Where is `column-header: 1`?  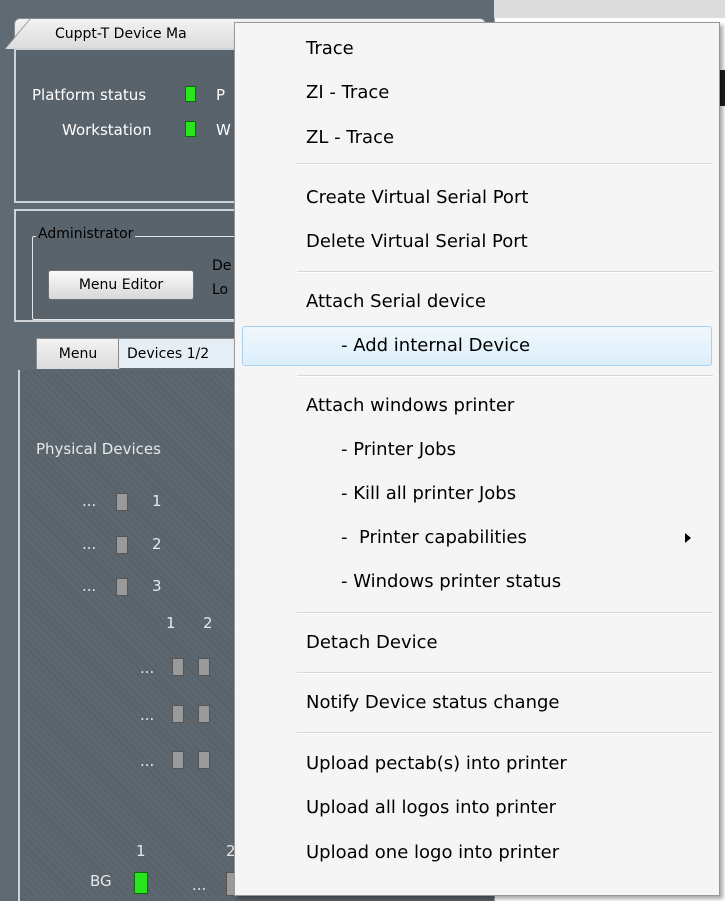
column-header: 1 is located at coordinates (171, 623).